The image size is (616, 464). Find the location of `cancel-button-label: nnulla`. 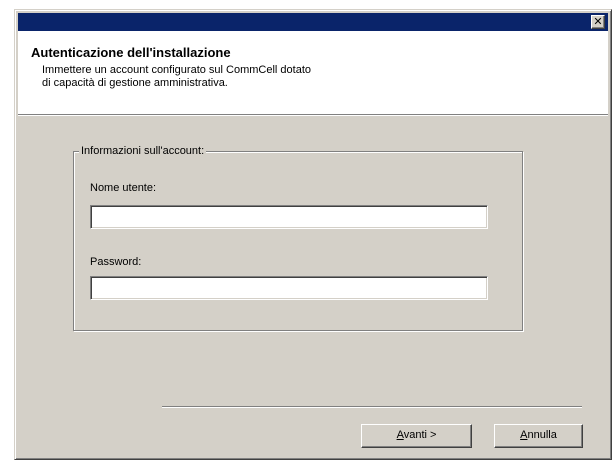

cancel-button-label: nnulla is located at coordinates (542, 435).